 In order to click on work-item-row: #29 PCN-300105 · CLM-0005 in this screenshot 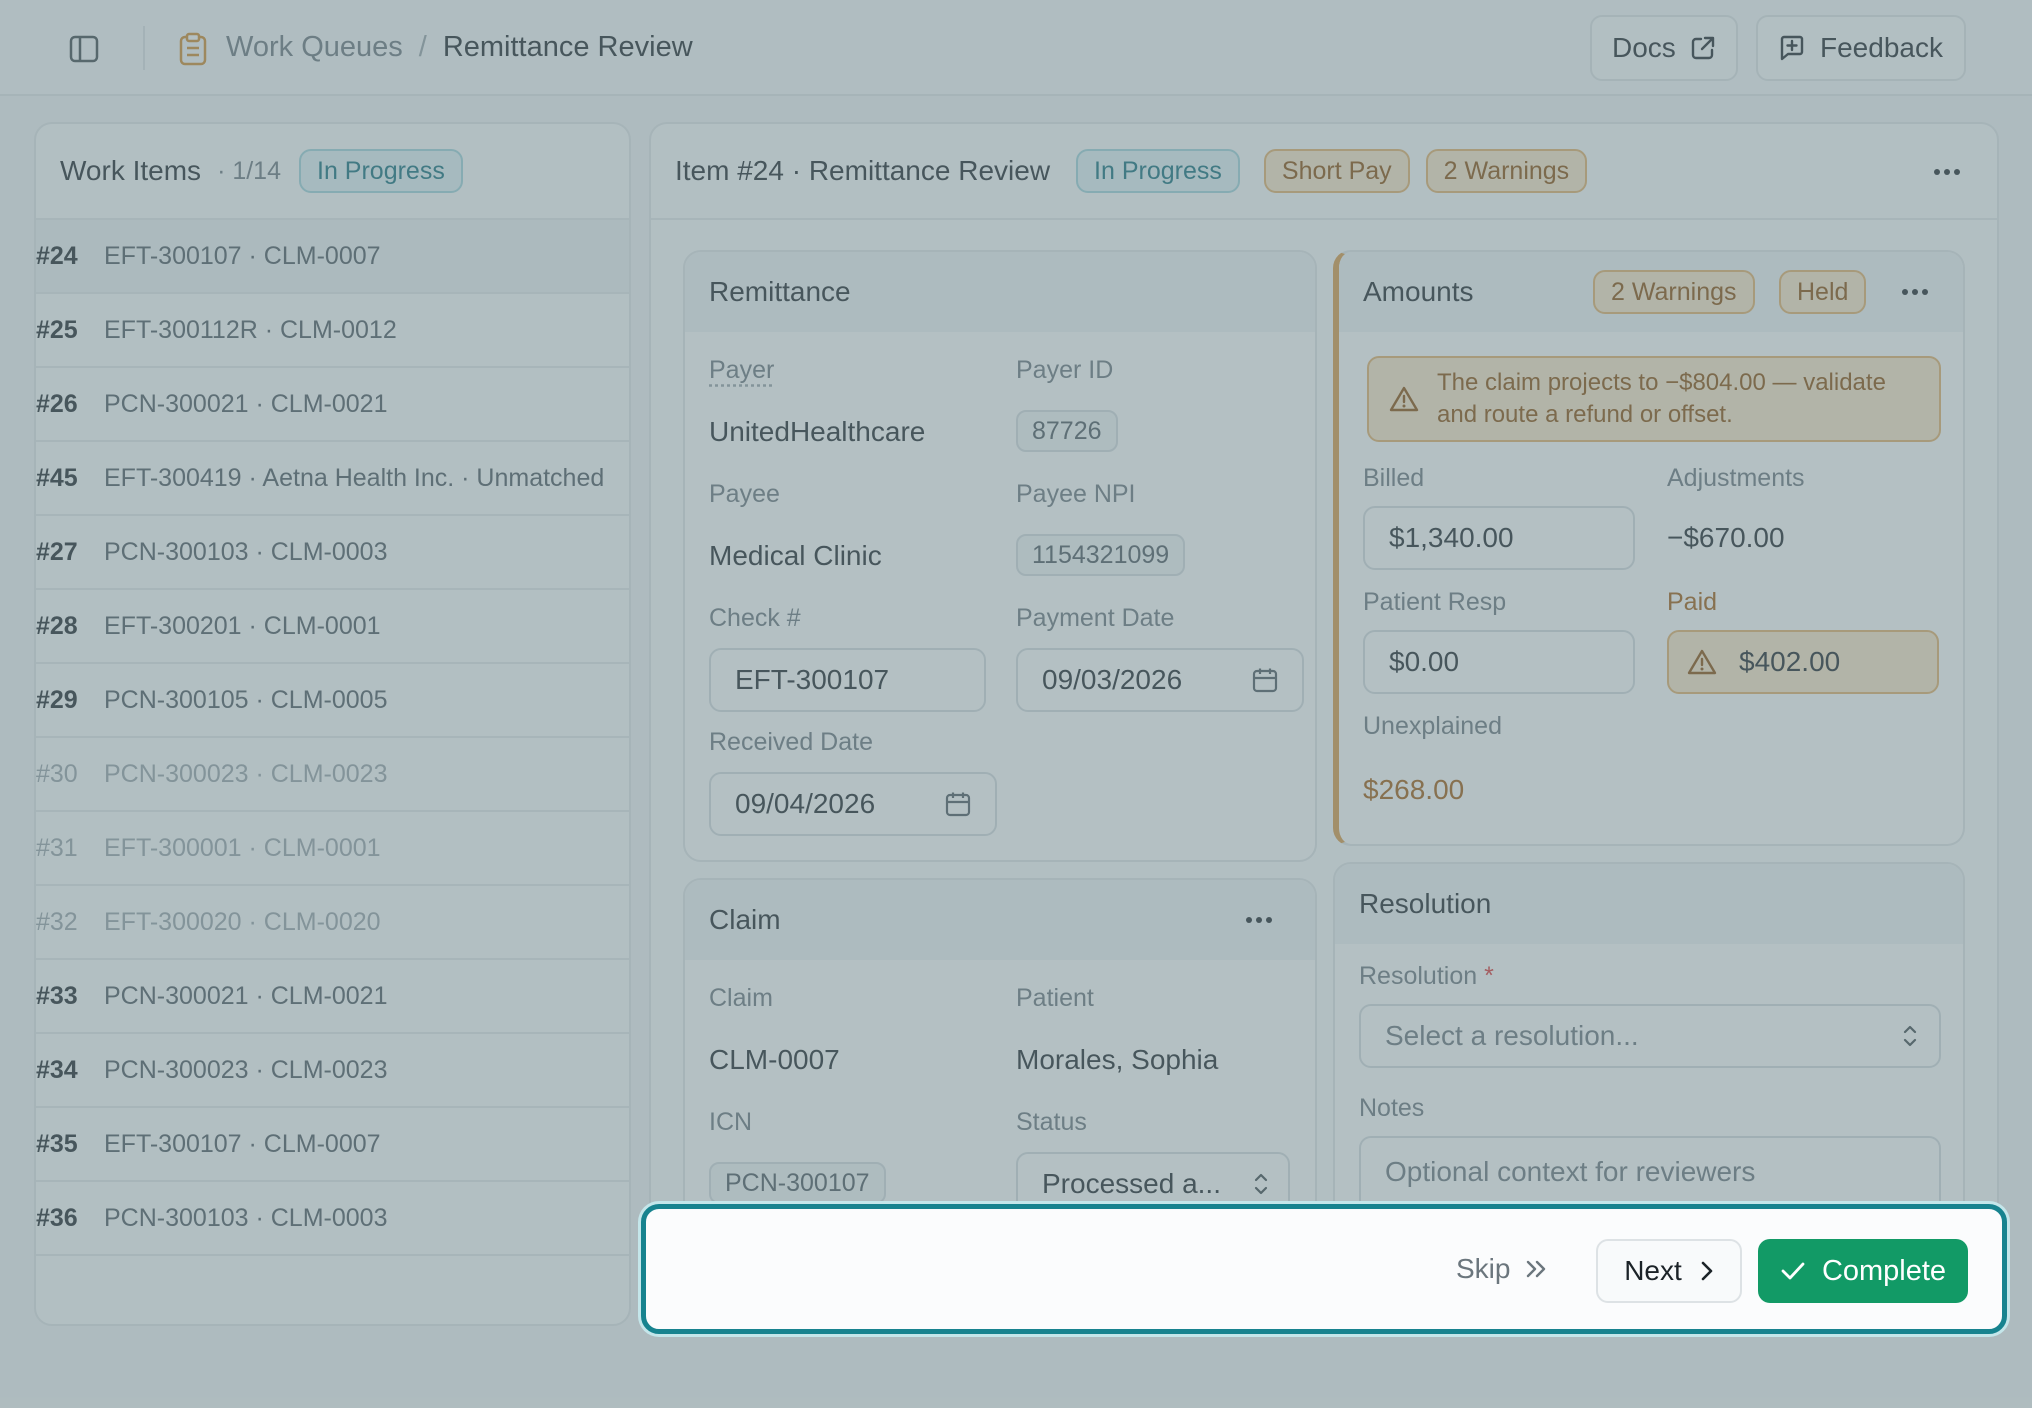, I will do `click(332, 701)`.